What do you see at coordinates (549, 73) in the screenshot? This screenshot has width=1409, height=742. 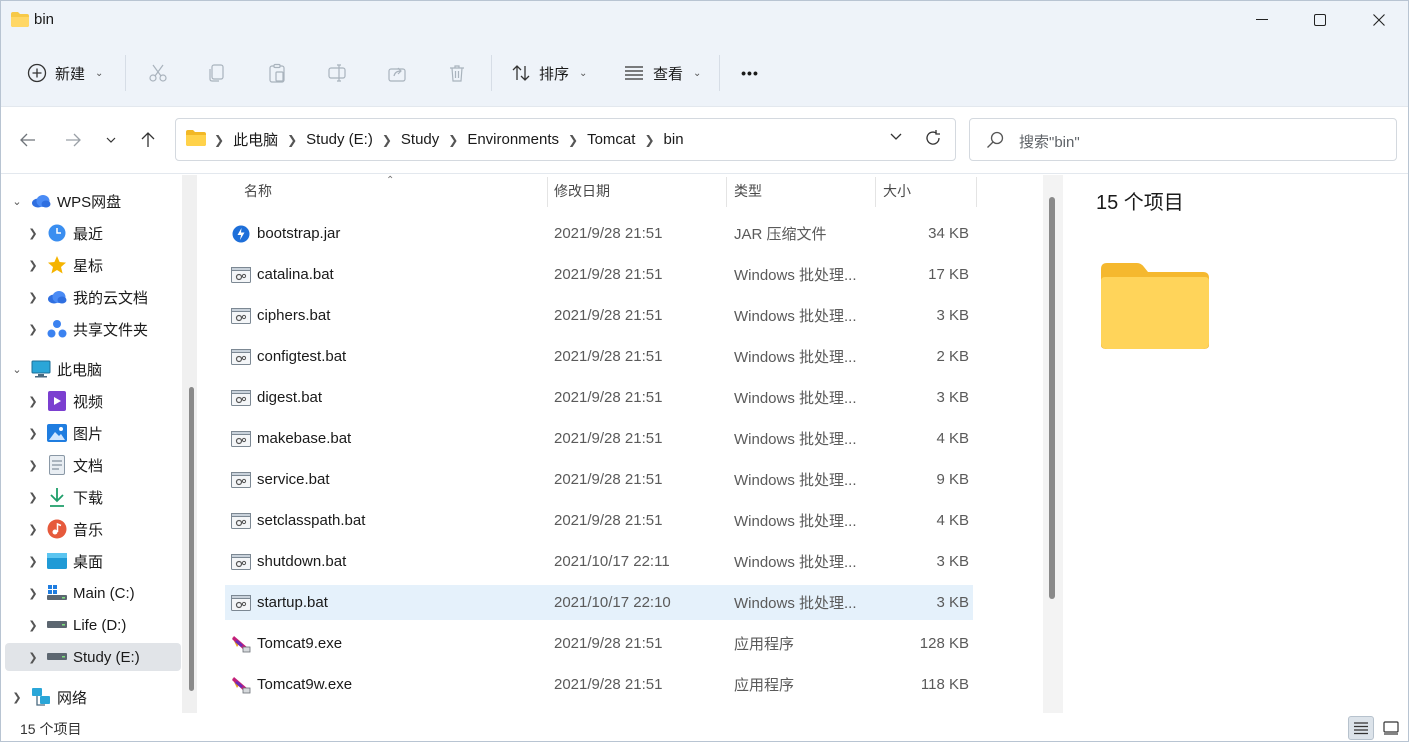 I see `sort-button: 排序 ⌄` at bounding box center [549, 73].